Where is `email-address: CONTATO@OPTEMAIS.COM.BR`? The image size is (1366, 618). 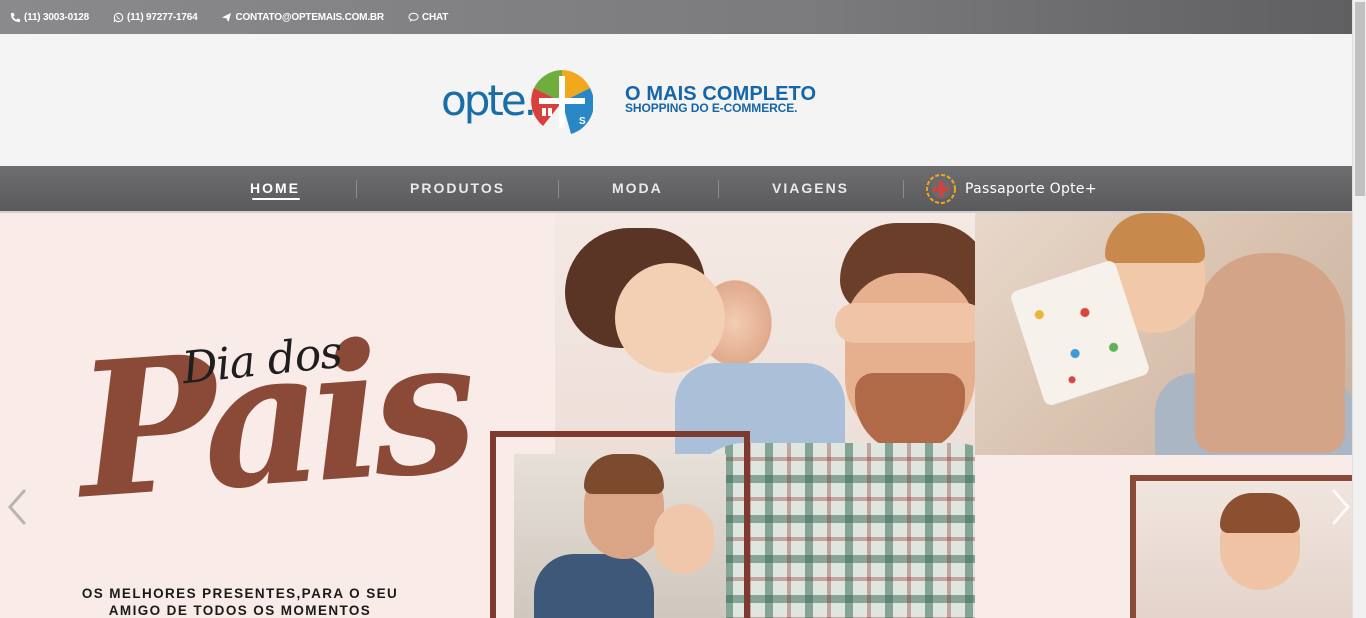
email-address: CONTATO@OPTEMAIS.COM.BR is located at coordinates (309, 17).